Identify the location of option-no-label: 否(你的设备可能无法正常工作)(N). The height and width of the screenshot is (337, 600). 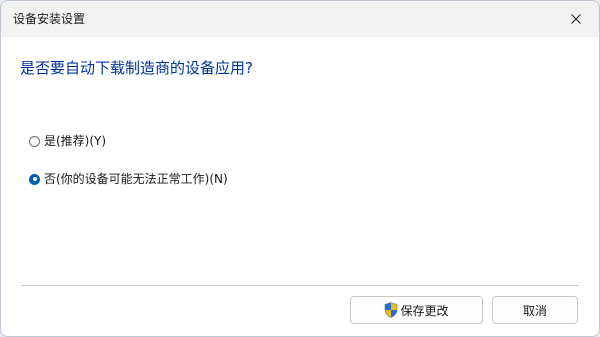
(136, 179).